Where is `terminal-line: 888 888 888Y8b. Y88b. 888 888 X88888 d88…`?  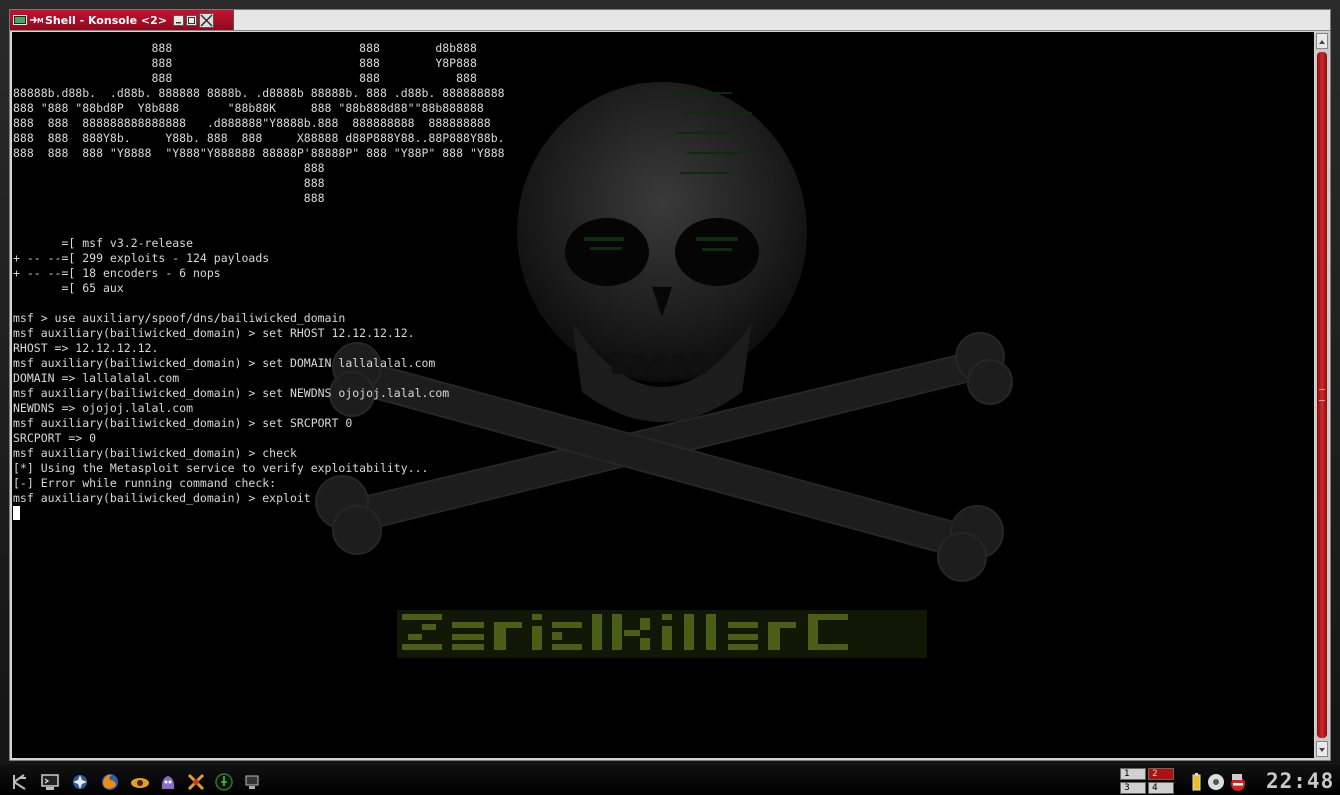
terminal-line: 888 888 888Y8b. Y88b. 888 888 X88888 d88… is located at coordinates (259, 138).